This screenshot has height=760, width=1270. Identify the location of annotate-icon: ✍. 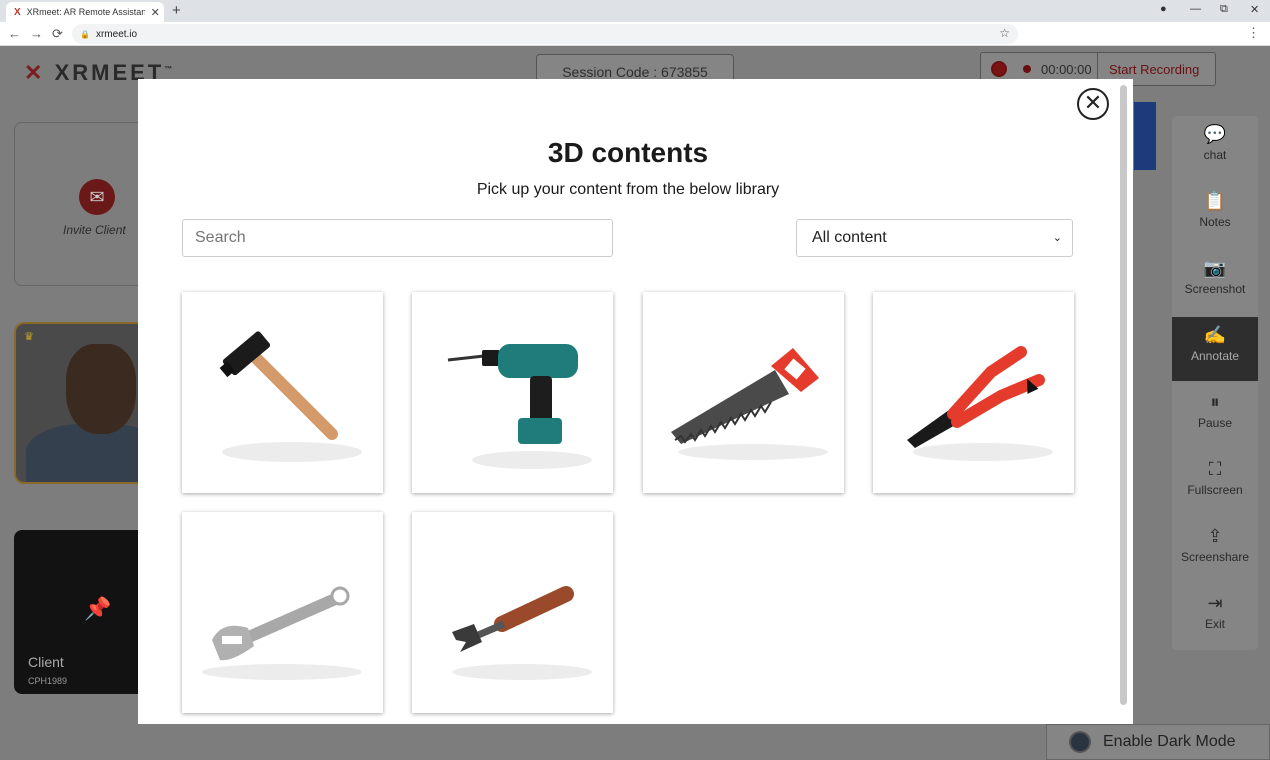
(1215, 335).